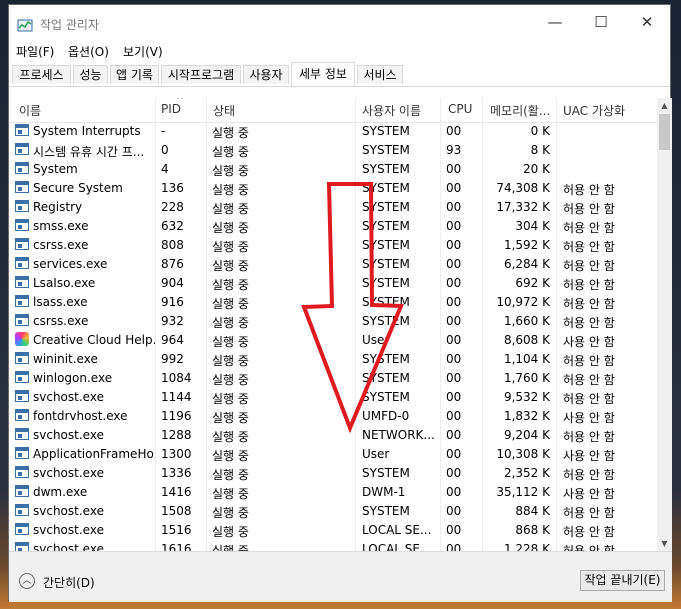 The image size is (681, 609). I want to click on column-user-header: 사용자 이름, so click(391, 110).